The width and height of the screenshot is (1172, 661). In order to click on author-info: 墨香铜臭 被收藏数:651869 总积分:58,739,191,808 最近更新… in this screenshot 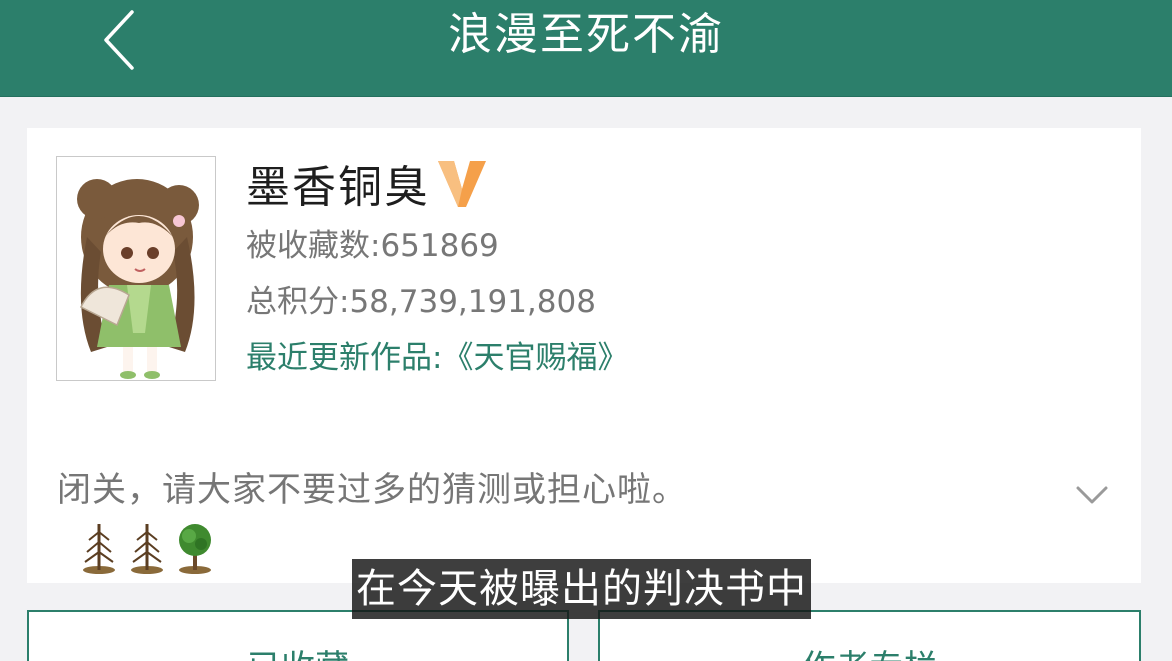, I will do `click(437, 267)`.